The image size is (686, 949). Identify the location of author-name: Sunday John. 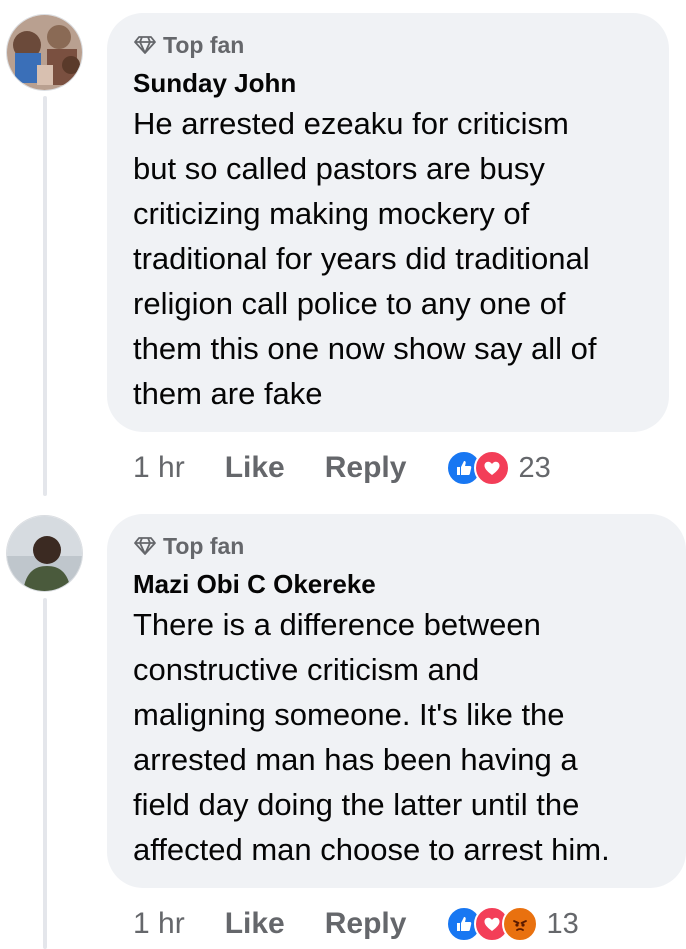
(388, 83).